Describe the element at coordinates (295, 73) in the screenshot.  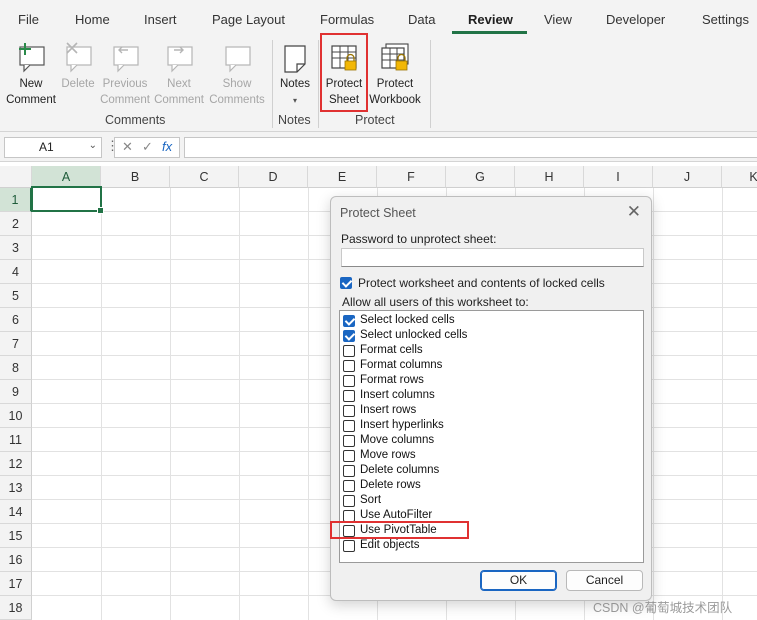
I see `notes-button: Notes ▾` at that location.